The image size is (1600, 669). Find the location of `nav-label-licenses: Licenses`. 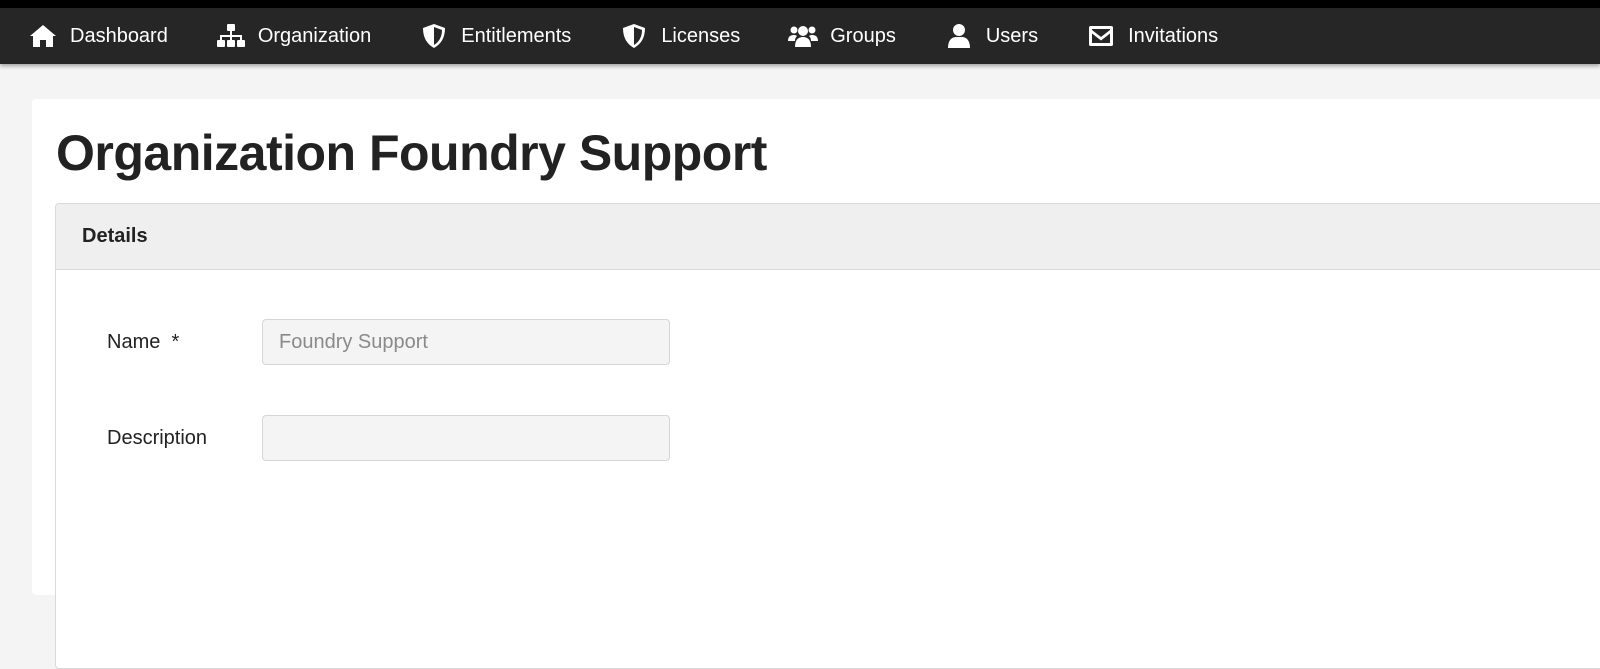

nav-label-licenses: Licenses is located at coordinates (701, 35).